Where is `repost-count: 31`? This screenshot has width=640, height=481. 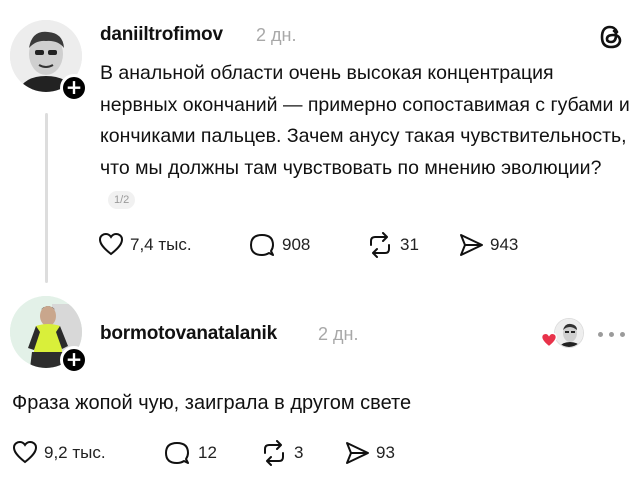
repost-count: 31 is located at coordinates (409, 244).